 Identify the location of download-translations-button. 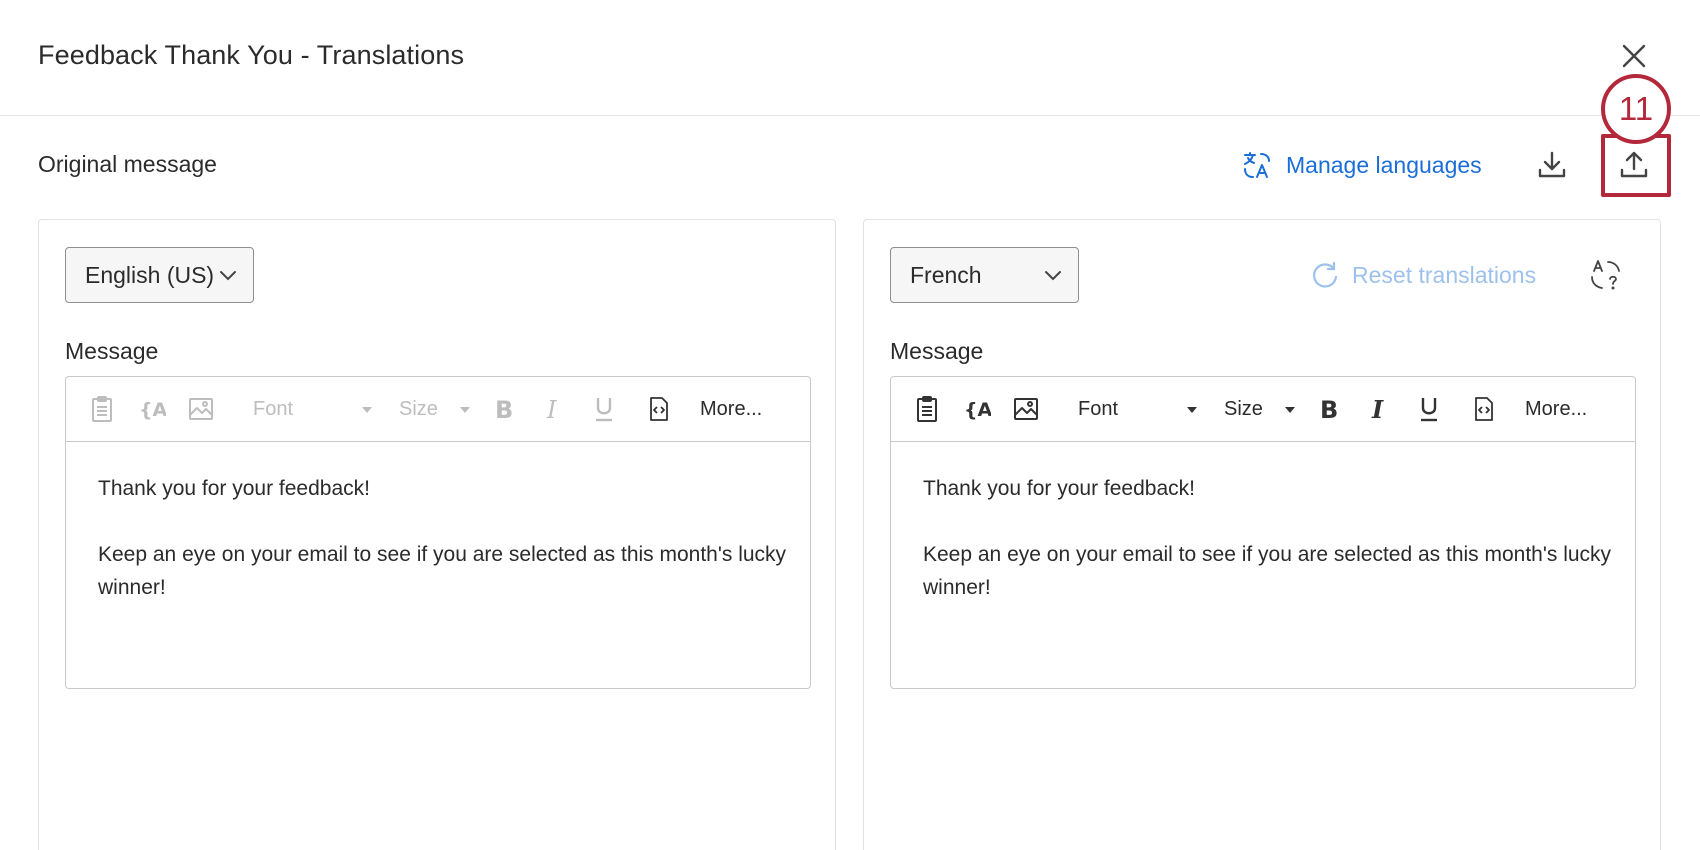
(1552, 165).